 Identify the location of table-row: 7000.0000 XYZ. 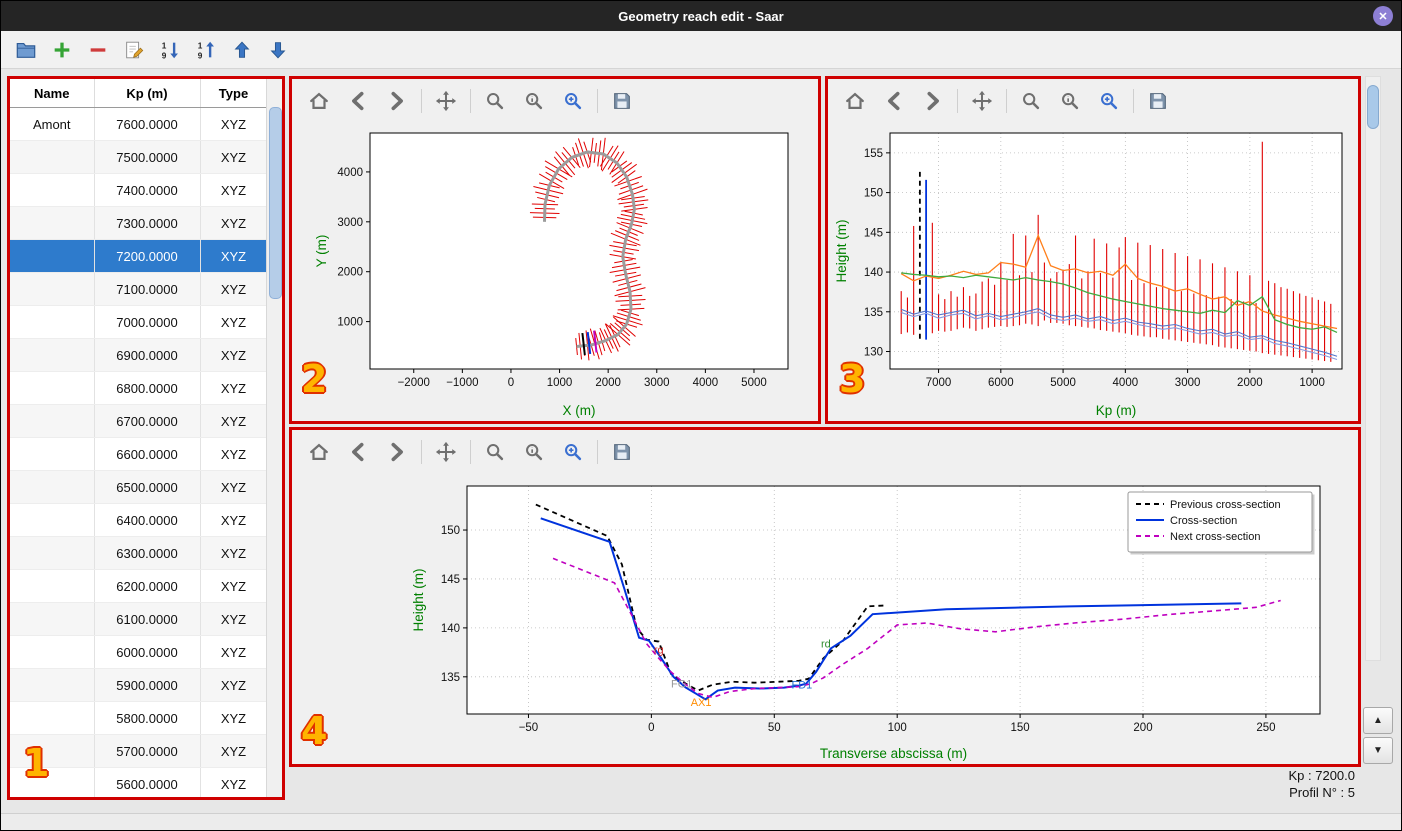
(138, 322).